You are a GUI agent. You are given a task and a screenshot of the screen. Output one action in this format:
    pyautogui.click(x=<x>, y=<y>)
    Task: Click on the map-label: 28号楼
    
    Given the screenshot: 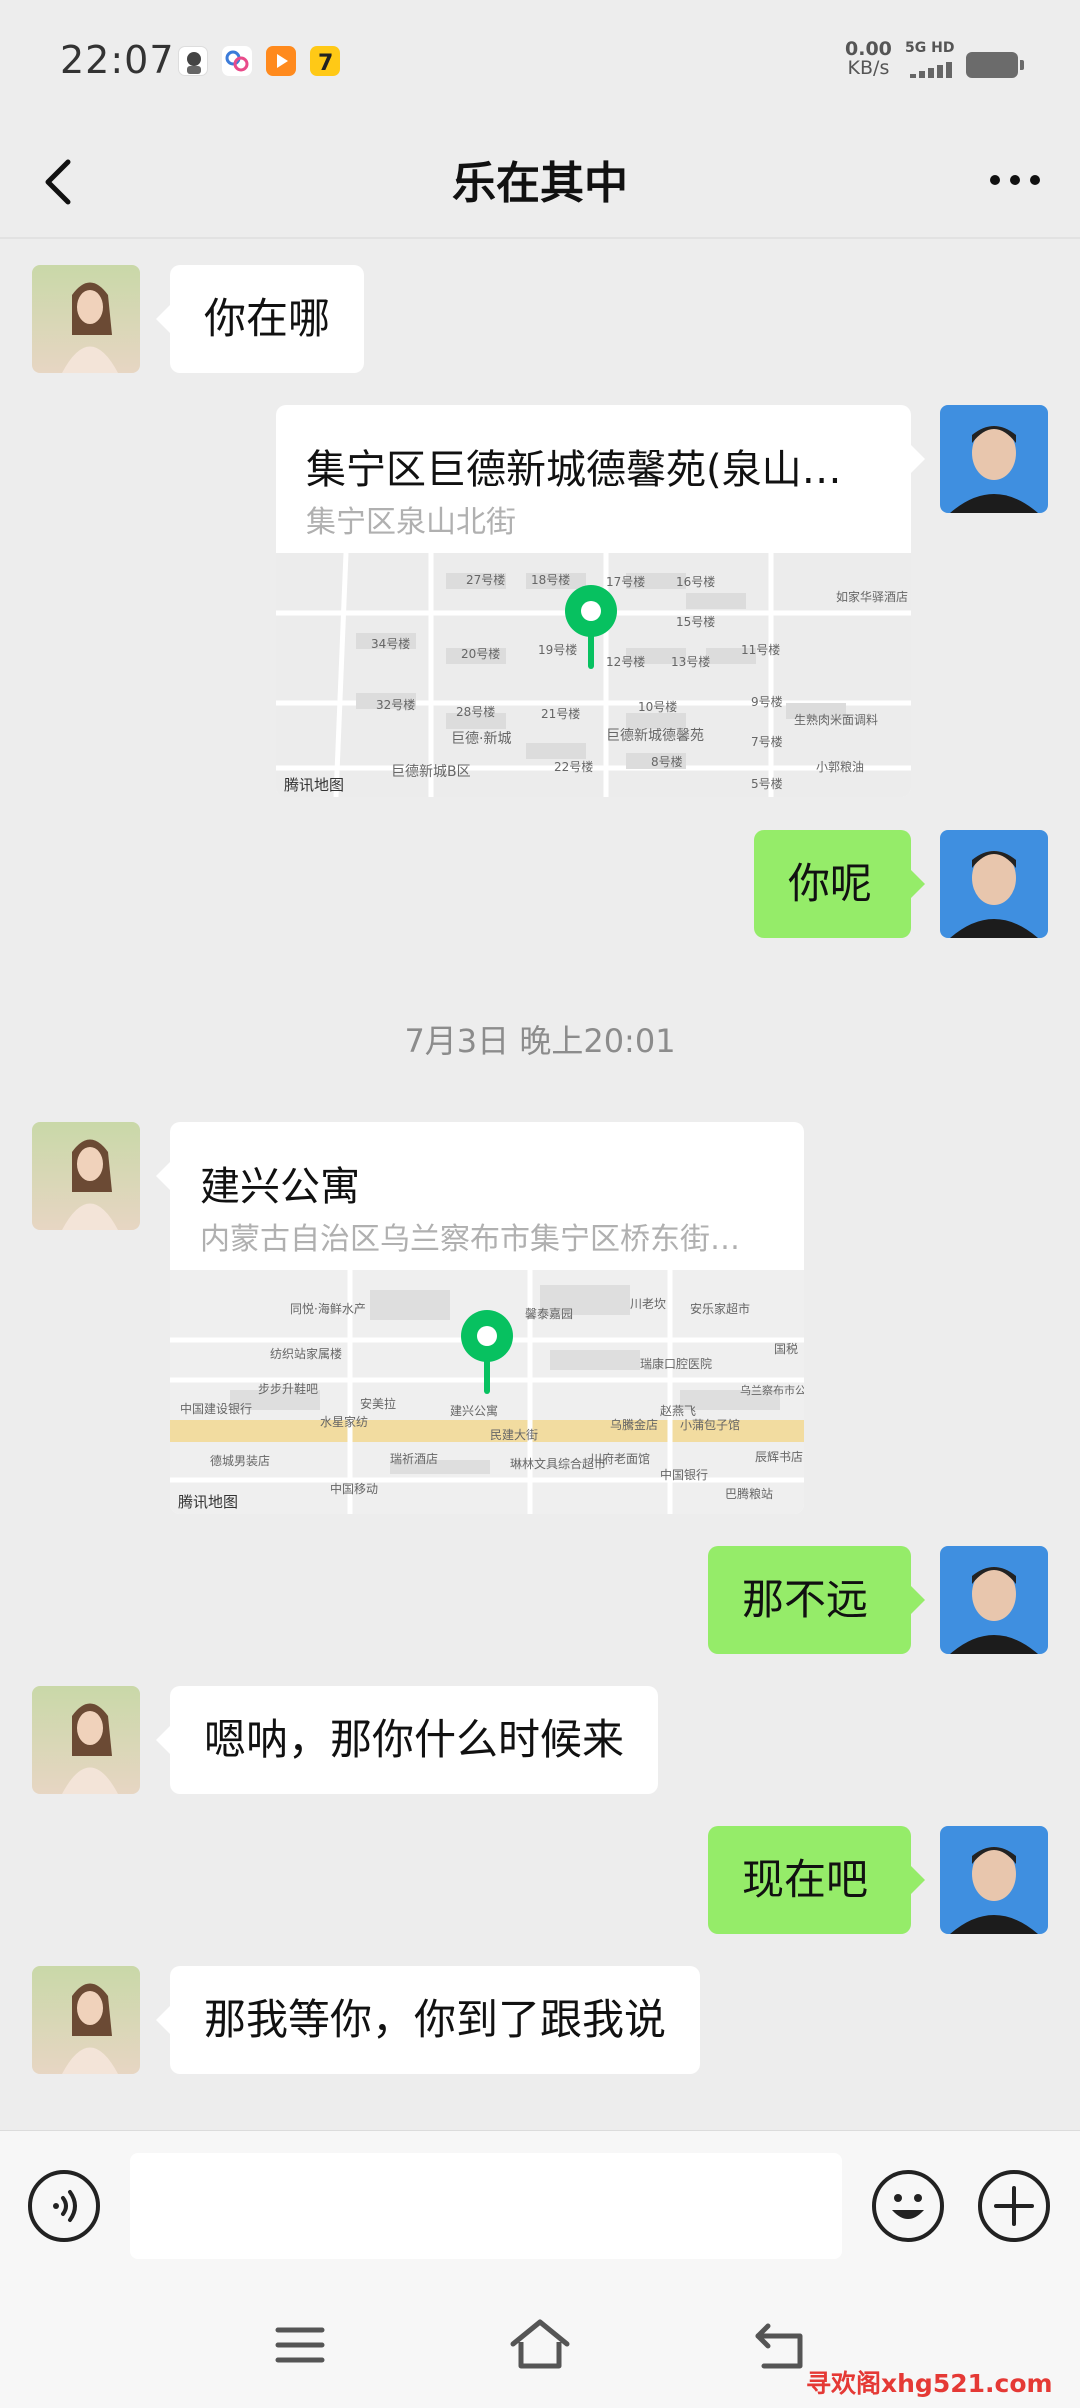 What is the action you would take?
    pyautogui.click(x=476, y=712)
    